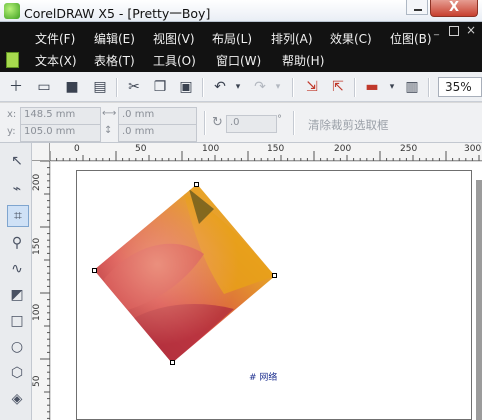 The height and width of the screenshot is (420, 482). I want to click on menu-help: 帮助(H), so click(303, 60).